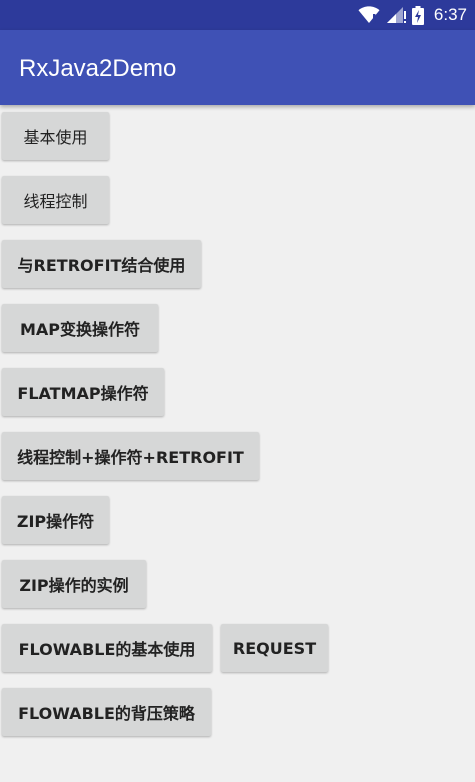 This screenshot has height=782, width=475. What do you see at coordinates (83, 392) in the screenshot?
I see `flatmap-operator-button: FLATMAP操作符` at bounding box center [83, 392].